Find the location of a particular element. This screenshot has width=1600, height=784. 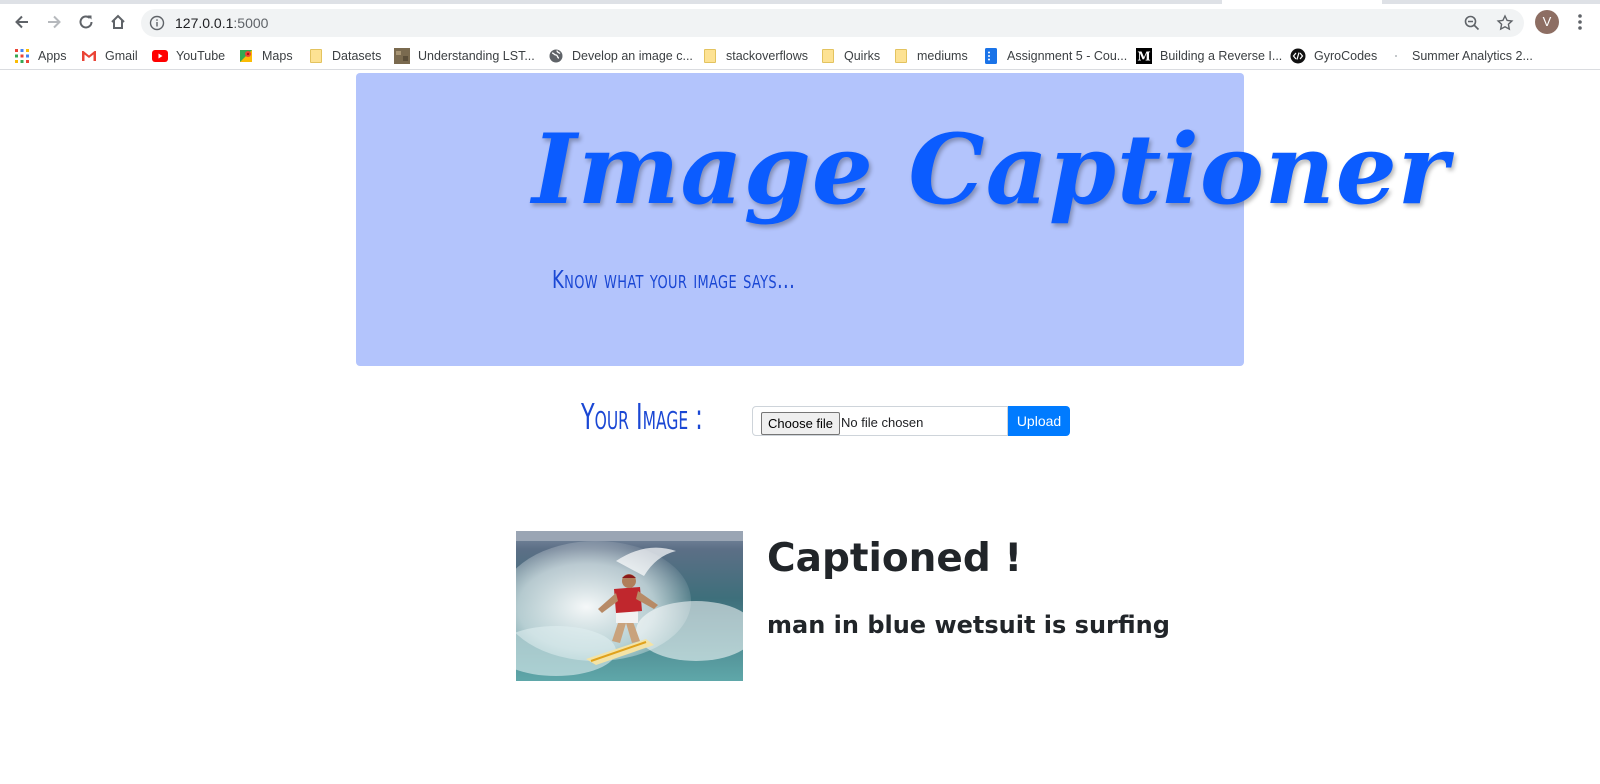

docs-icon is located at coordinates (991, 56).